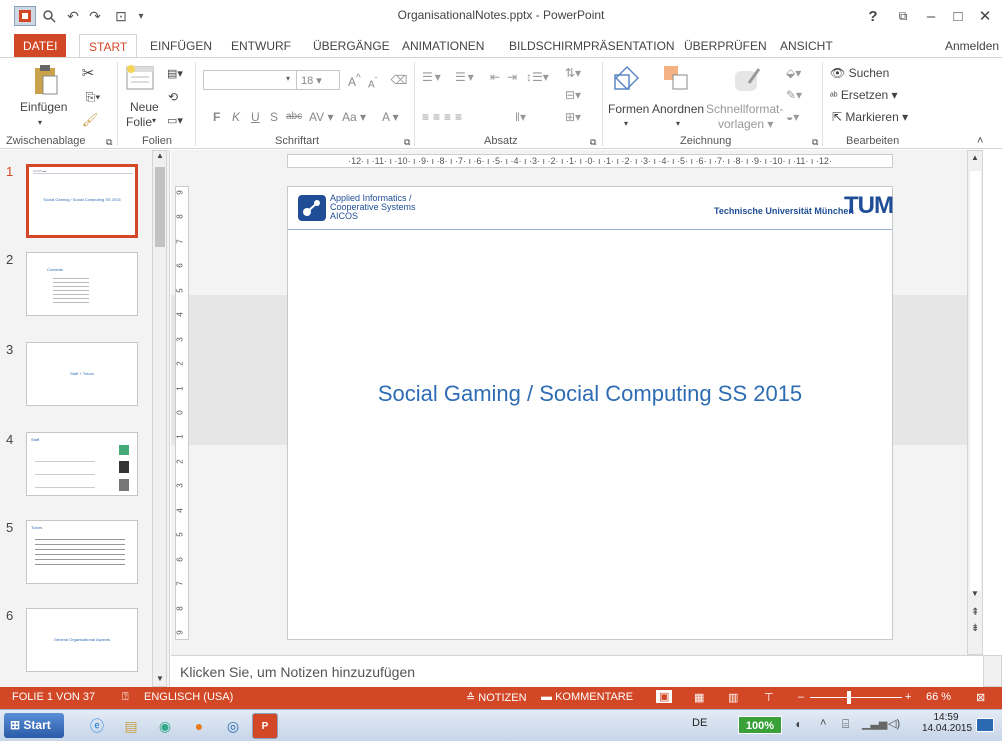 This screenshot has height=741, width=1002. What do you see at coordinates (399, 80) in the screenshot?
I see `clear-formatting-icon: ⌫` at bounding box center [399, 80].